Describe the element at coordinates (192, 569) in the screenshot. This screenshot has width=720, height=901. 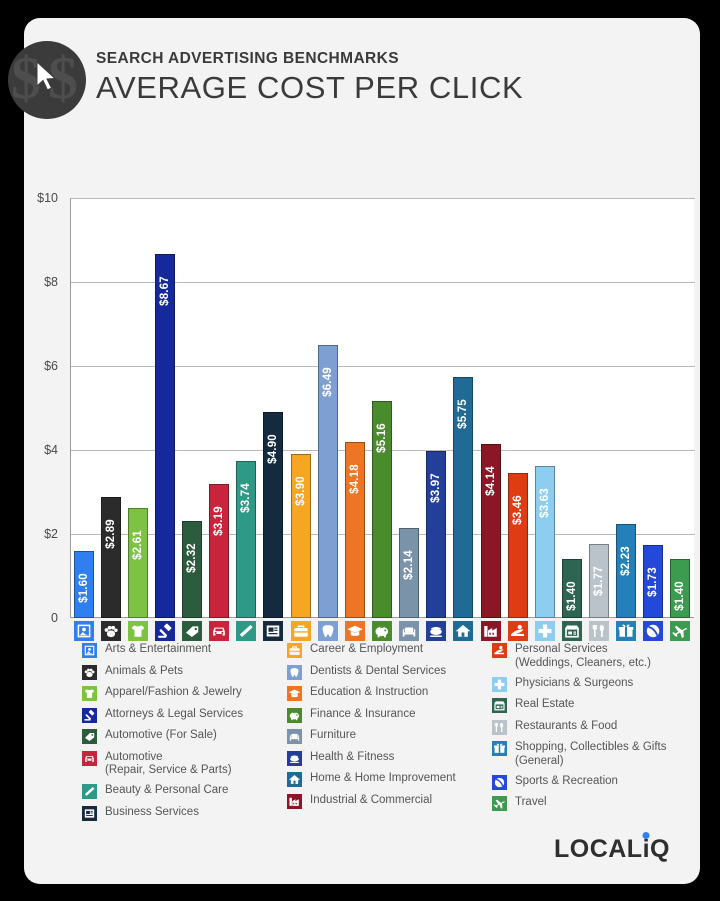
I see `bar: $2.32` at that location.